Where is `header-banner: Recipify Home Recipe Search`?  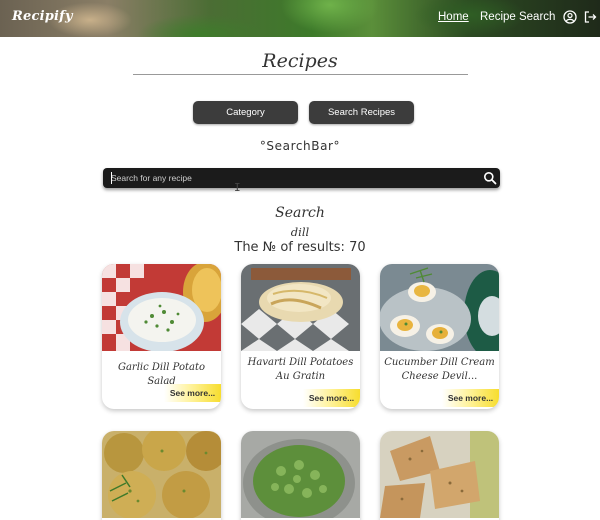 header-banner: Recipify Home Recipe Search is located at coordinates (300, 18).